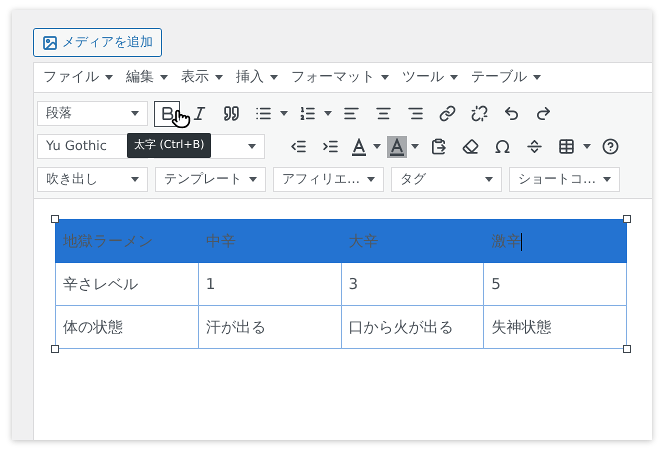 Image resolution: width=664 pixels, height=450 pixels. I want to click on table-cell: 中辛, so click(269, 241).